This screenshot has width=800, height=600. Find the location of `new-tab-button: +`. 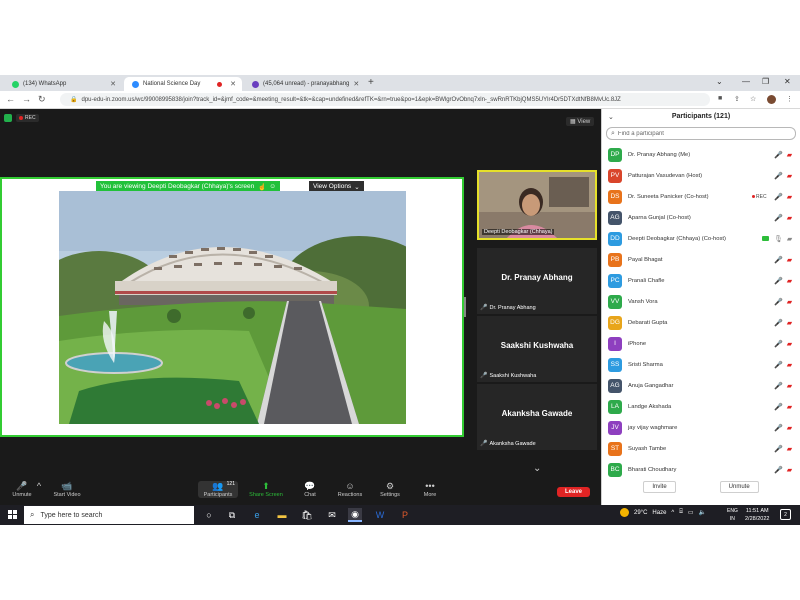

new-tab-button: + is located at coordinates (371, 82).